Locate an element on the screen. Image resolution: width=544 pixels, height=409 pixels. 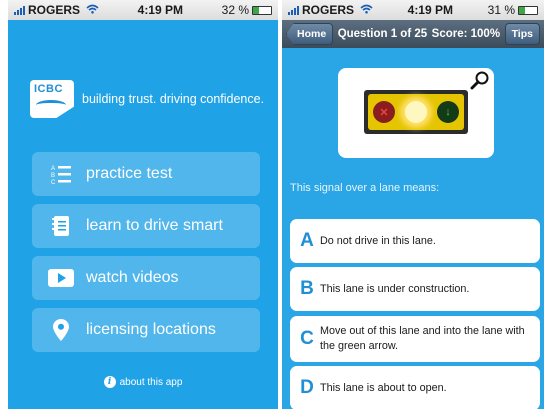
logo-text: ICBC is located at coordinates (48, 89).